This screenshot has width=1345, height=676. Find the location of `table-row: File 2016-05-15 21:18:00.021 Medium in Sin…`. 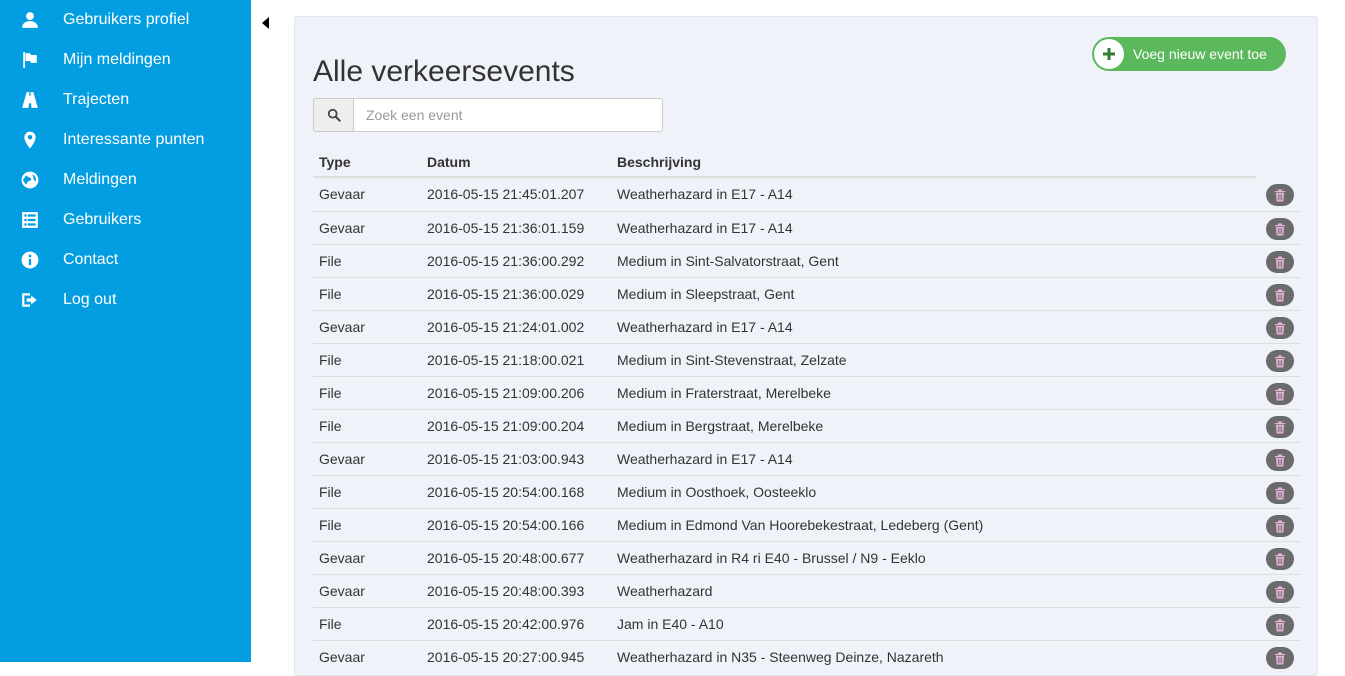

table-row: File 2016-05-15 21:18:00.021 Medium in Sin… is located at coordinates (806, 359).